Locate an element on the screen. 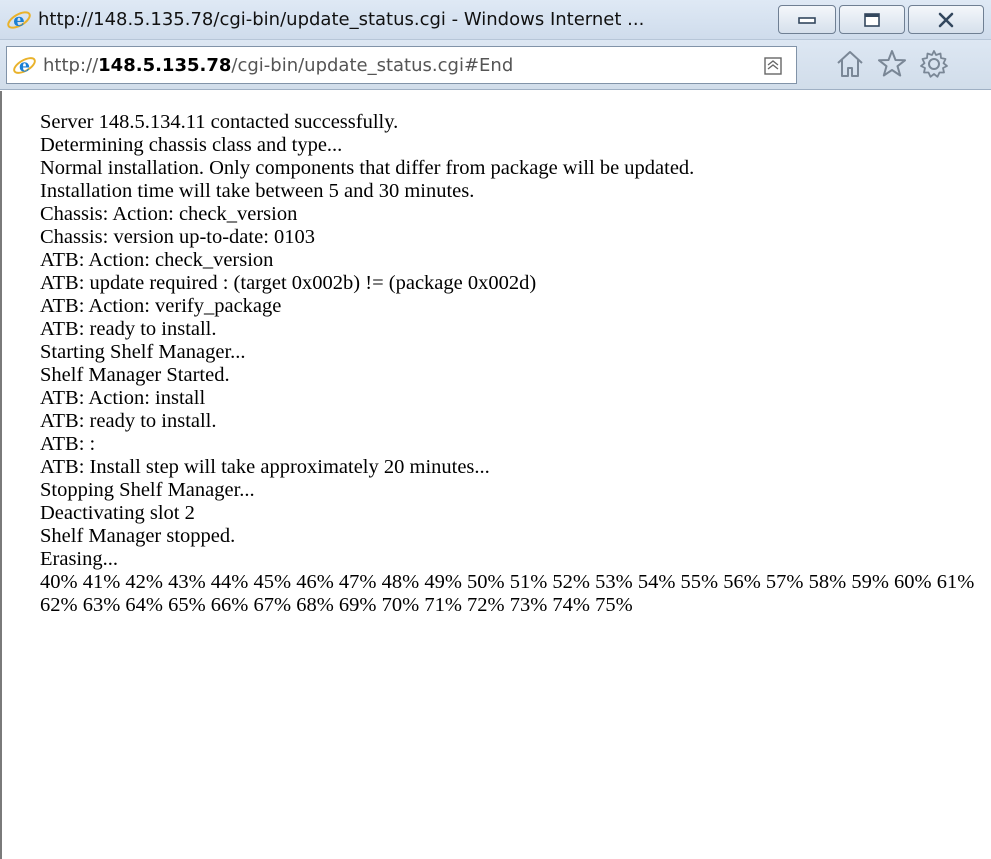 The image size is (991, 859). log-line: ATB: : is located at coordinates (68, 444).